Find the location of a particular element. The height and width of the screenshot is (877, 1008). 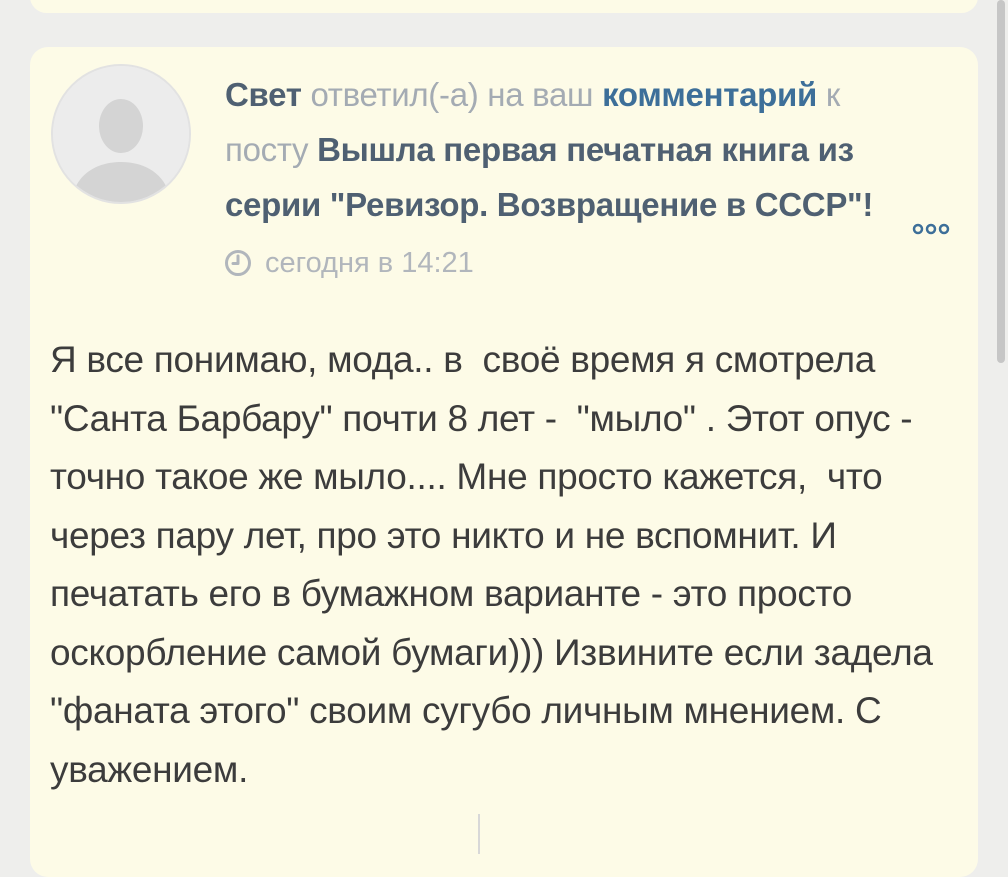

user-avatar is located at coordinates (121, 134).